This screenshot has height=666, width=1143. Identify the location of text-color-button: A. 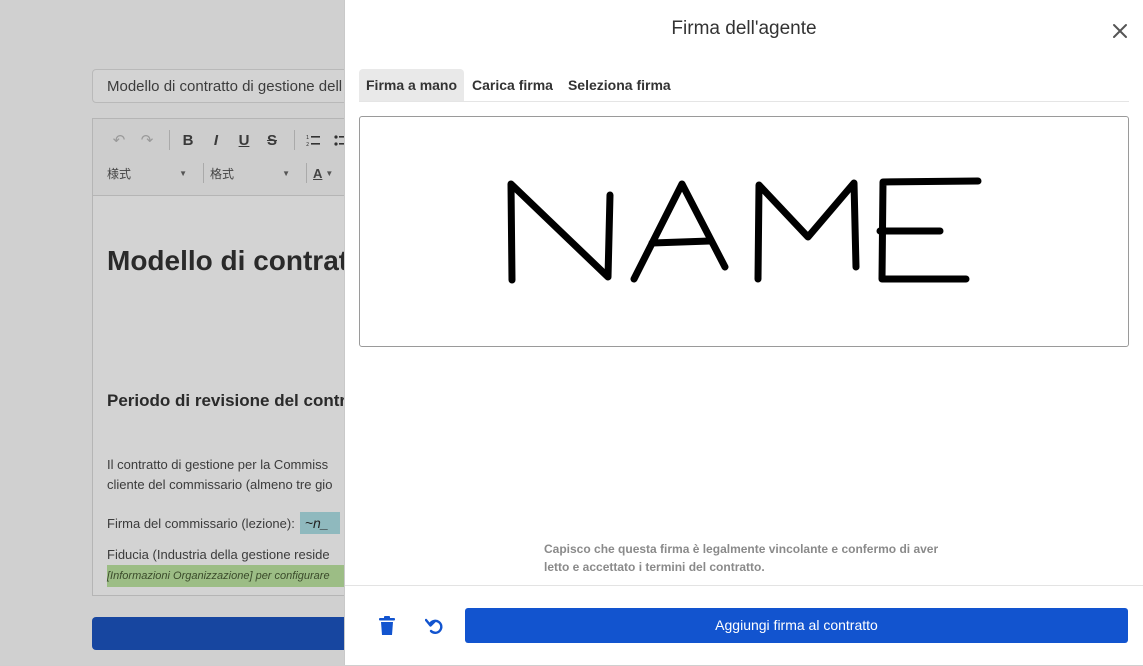
(317, 173).